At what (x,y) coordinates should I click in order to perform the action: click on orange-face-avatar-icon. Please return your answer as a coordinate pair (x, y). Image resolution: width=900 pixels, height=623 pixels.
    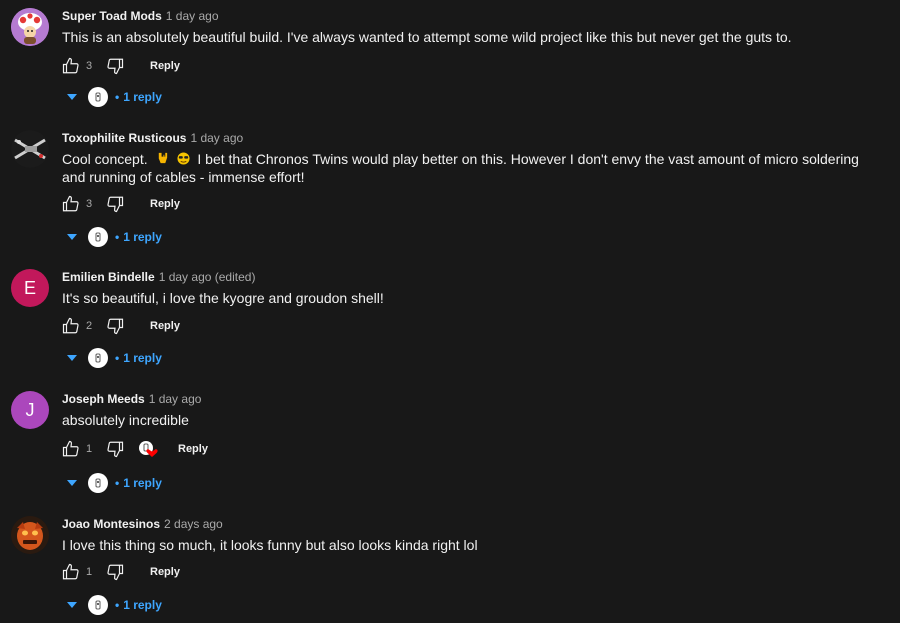
    Looking at the image, I should click on (30, 535).